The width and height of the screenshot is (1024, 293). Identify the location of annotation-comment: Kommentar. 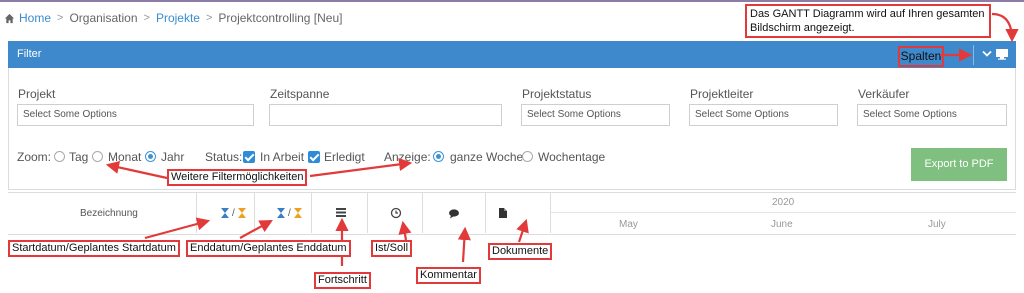
(448, 275).